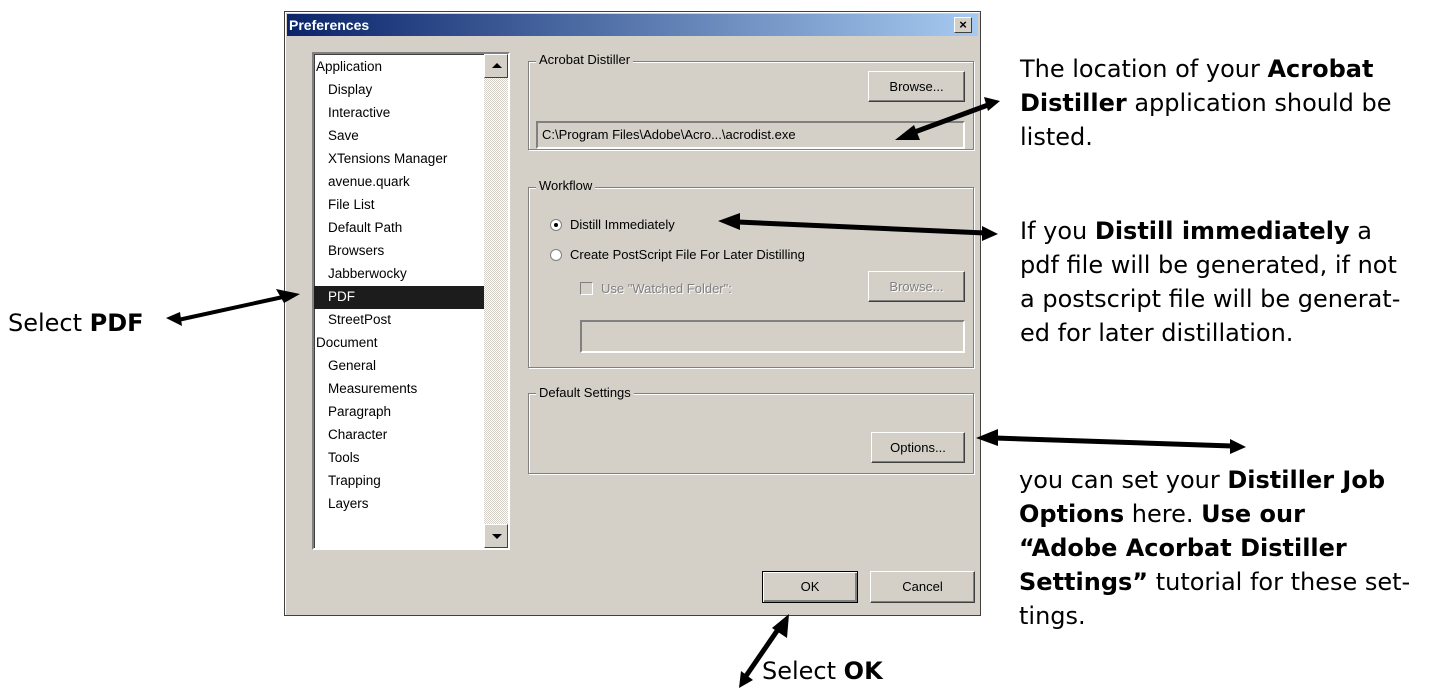 The height and width of the screenshot is (692, 1451). What do you see at coordinates (1111, 441) in the screenshot?
I see `arrow-to-options` at bounding box center [1111, 441].